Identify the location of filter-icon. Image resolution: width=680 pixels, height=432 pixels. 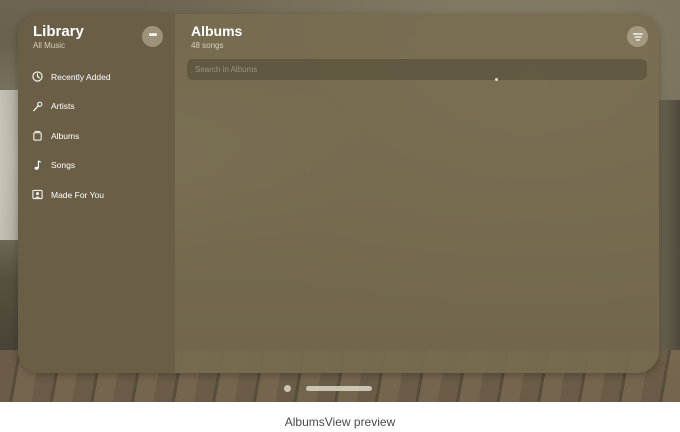
(637, 37).